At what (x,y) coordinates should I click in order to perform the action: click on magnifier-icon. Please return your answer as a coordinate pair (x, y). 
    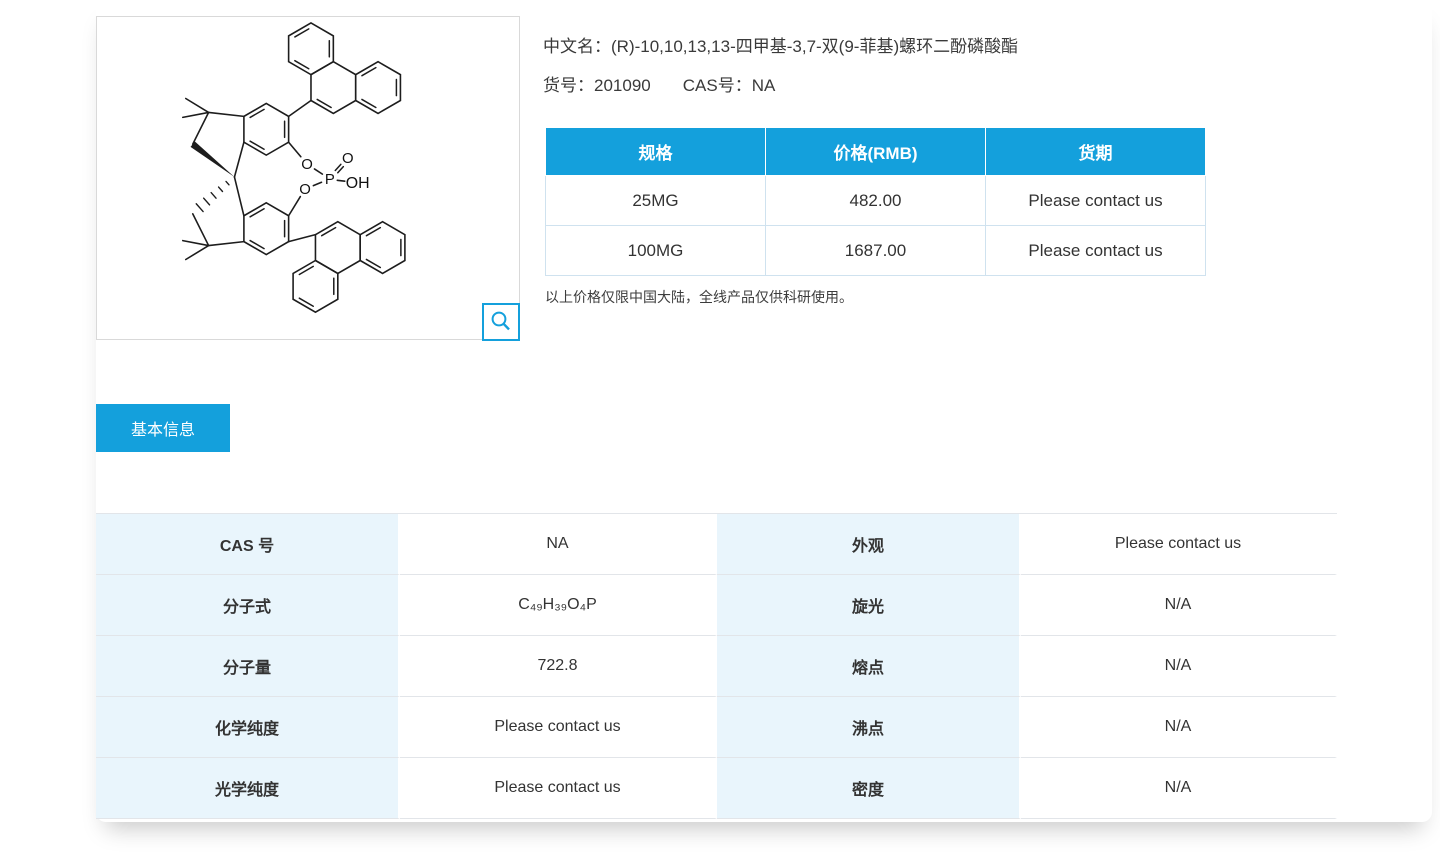
    Looking at the image, I should click on (500, 321).